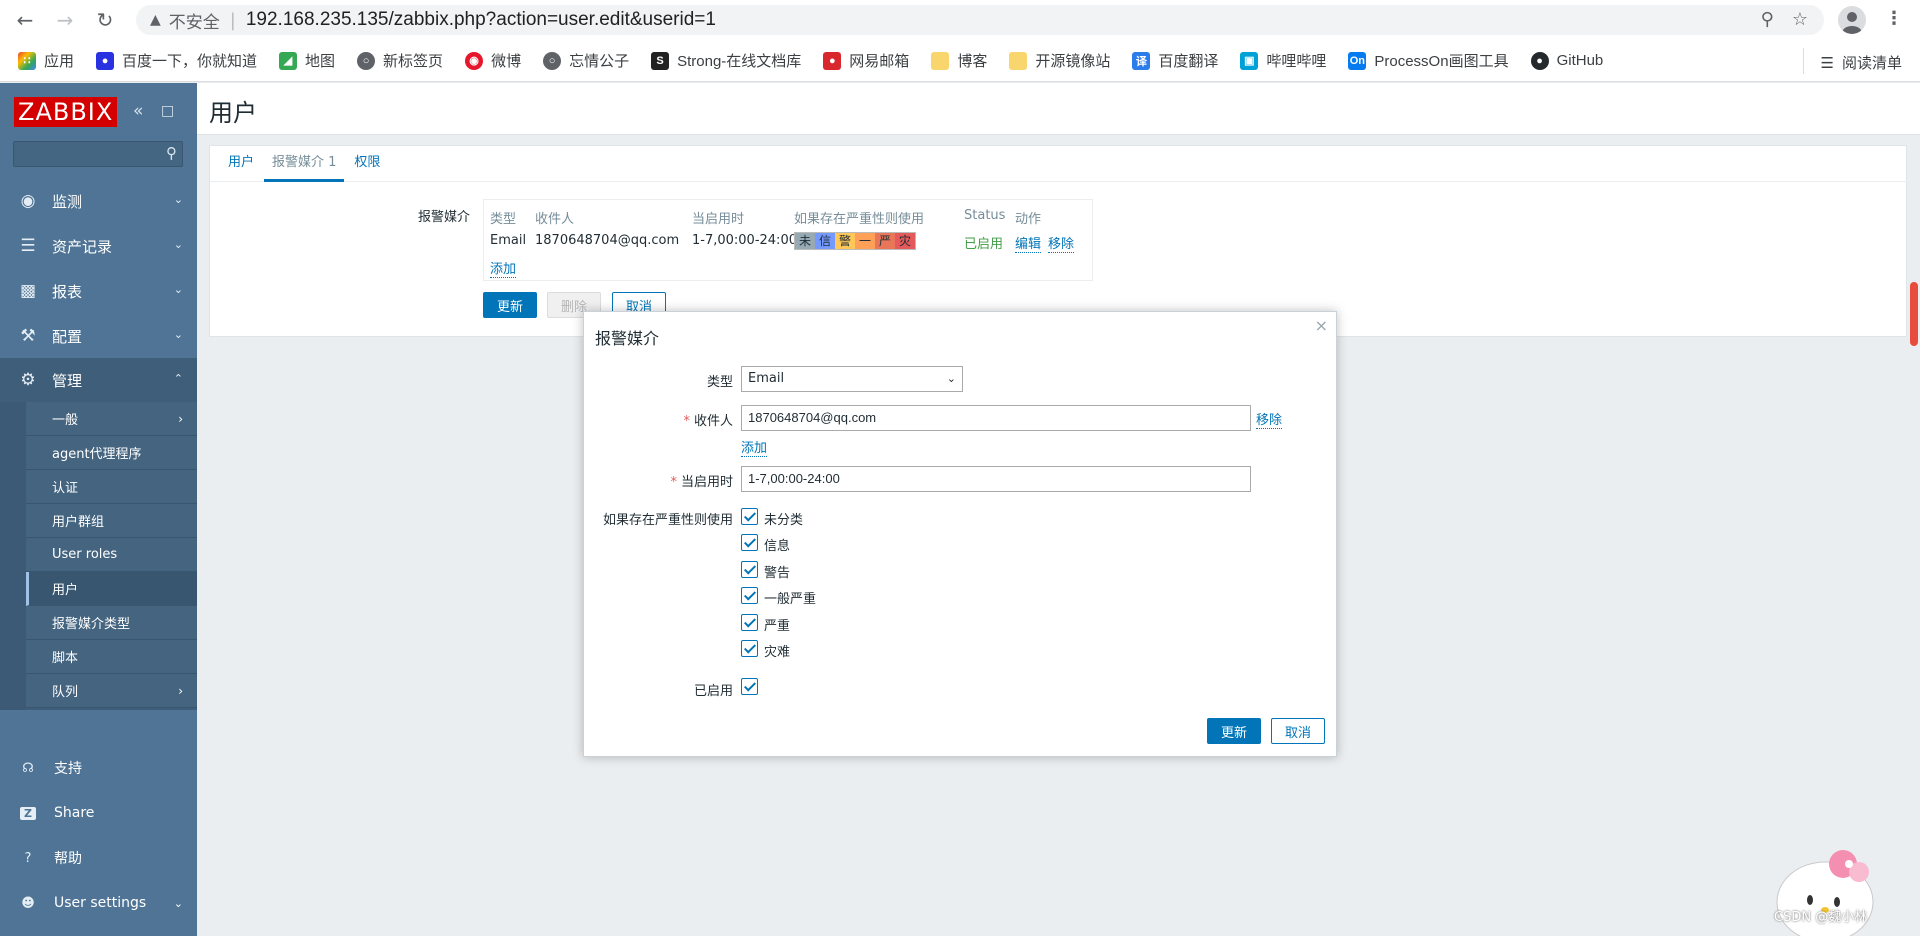 The image size is (1920, 936). Describe the element at coordinates (98, 768) in the screenshot. I see `menu-support: ☊ 支持` at that location.